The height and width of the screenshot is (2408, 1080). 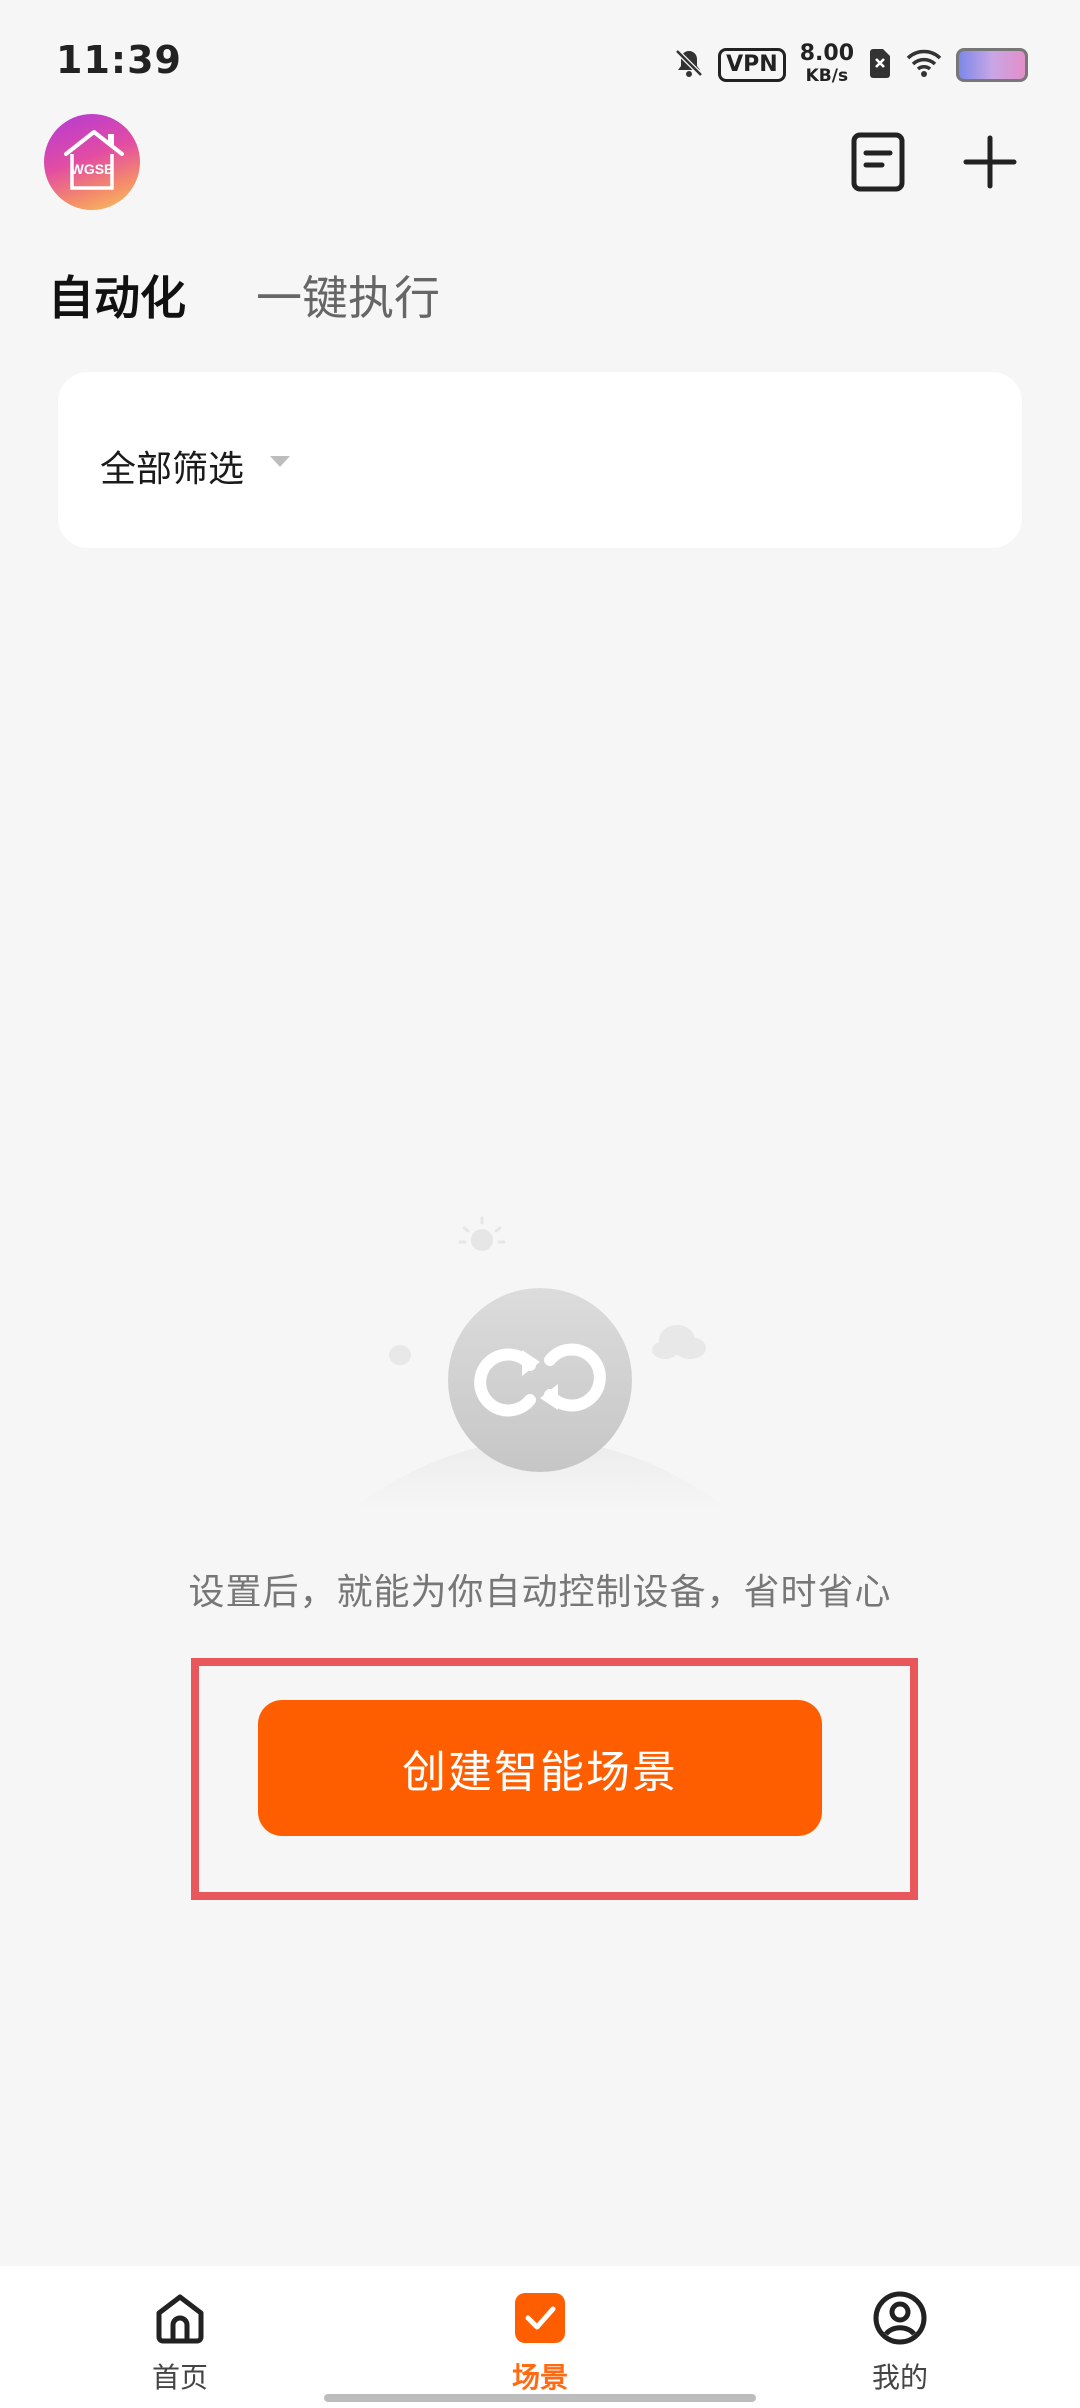 I want to click on status-icons: VPN 8.00 KB/s, so click(x=851, y=65).